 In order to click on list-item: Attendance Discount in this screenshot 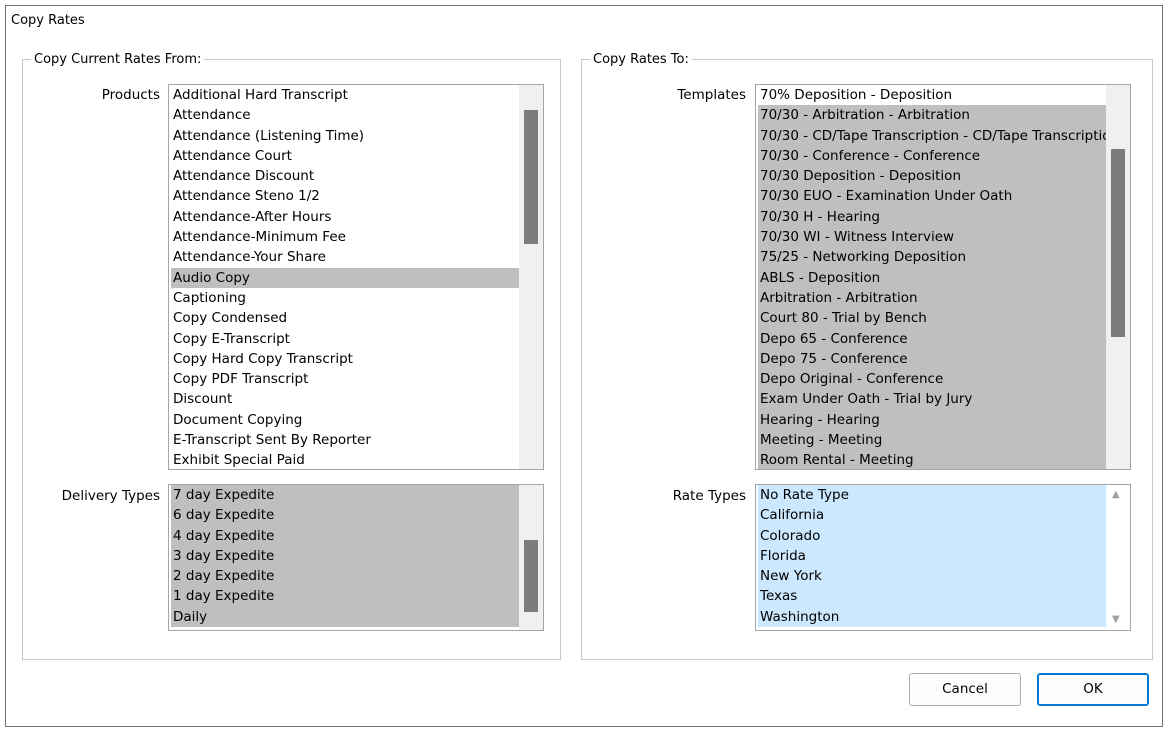, I will do `click(345, 176)`.